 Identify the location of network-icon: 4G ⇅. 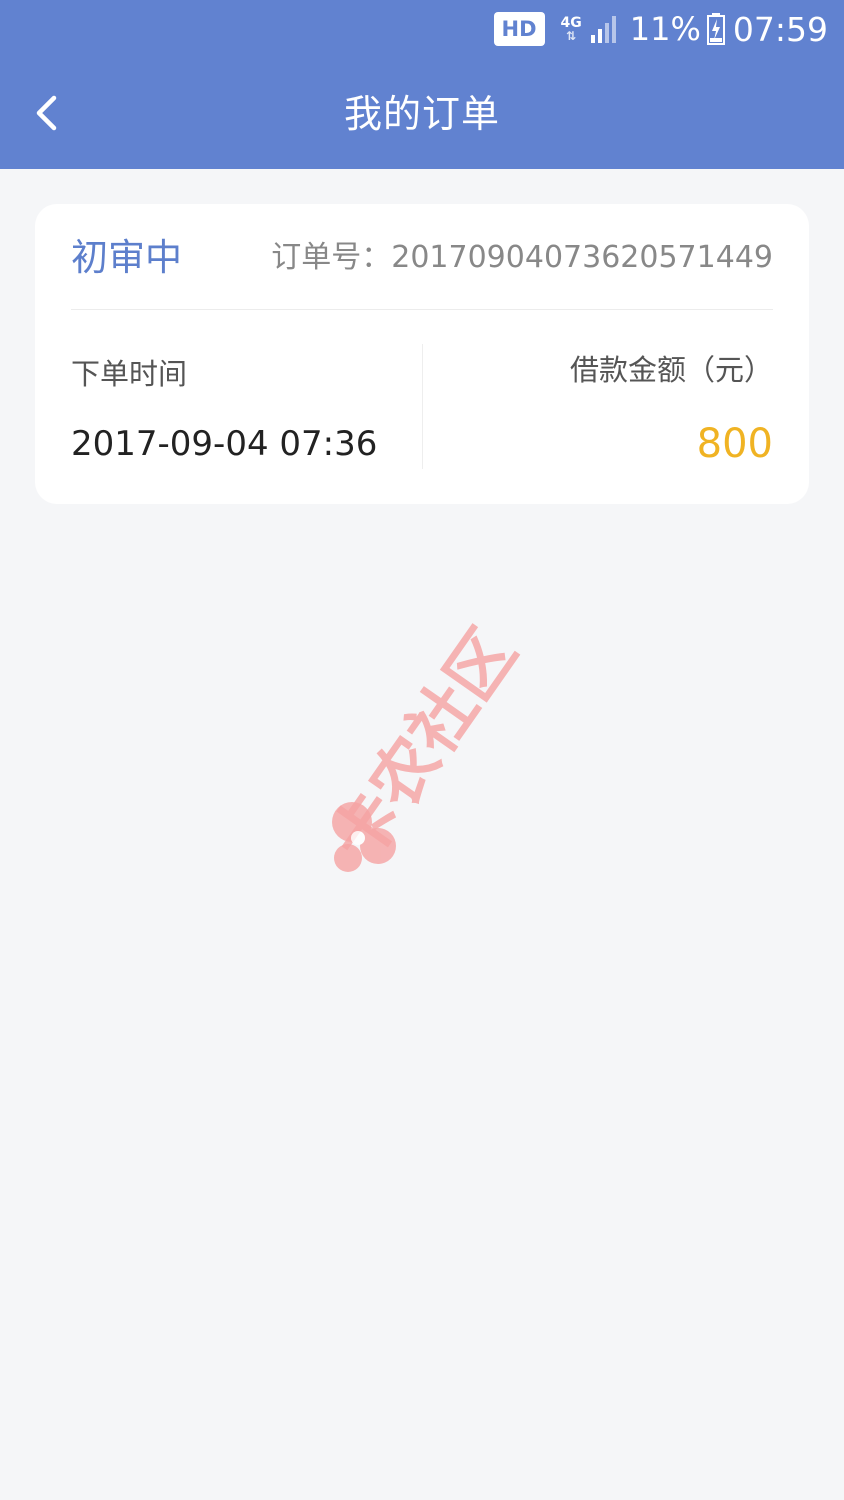
(571, 29).